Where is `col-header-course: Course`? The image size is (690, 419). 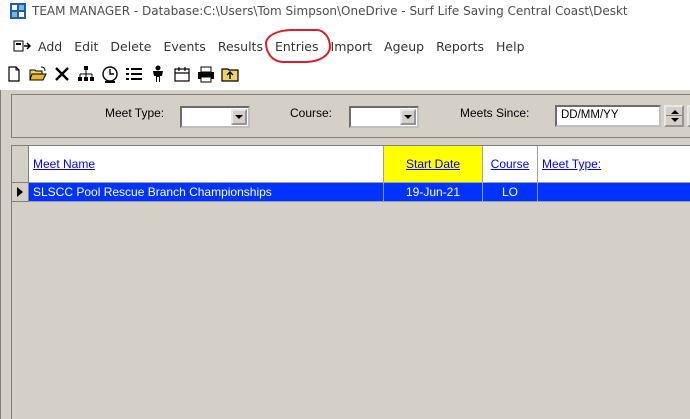
col-header-course: Course is located at coordinates (510, 164).